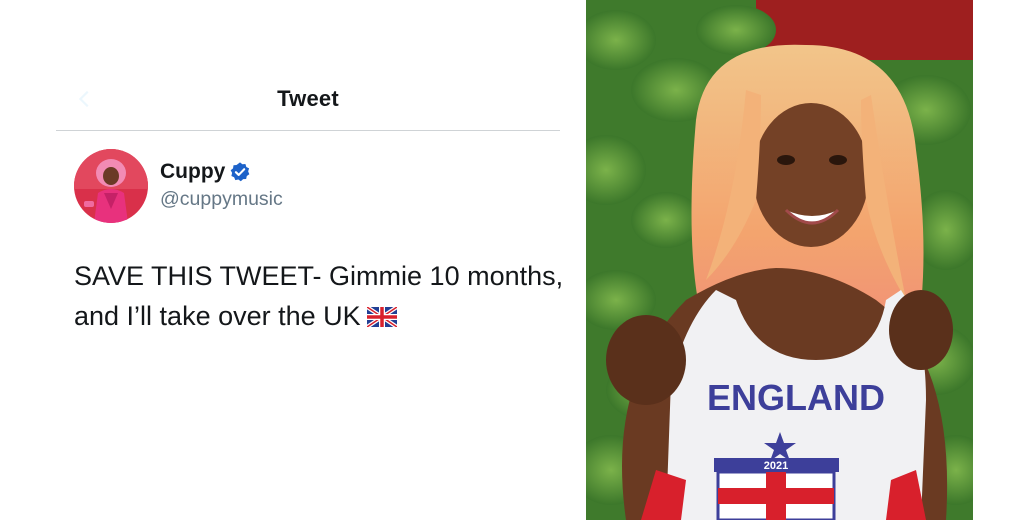  Describe the element at coordinates (192, 172) in the screenshot. I see `author-name: Cuppy` at that location.